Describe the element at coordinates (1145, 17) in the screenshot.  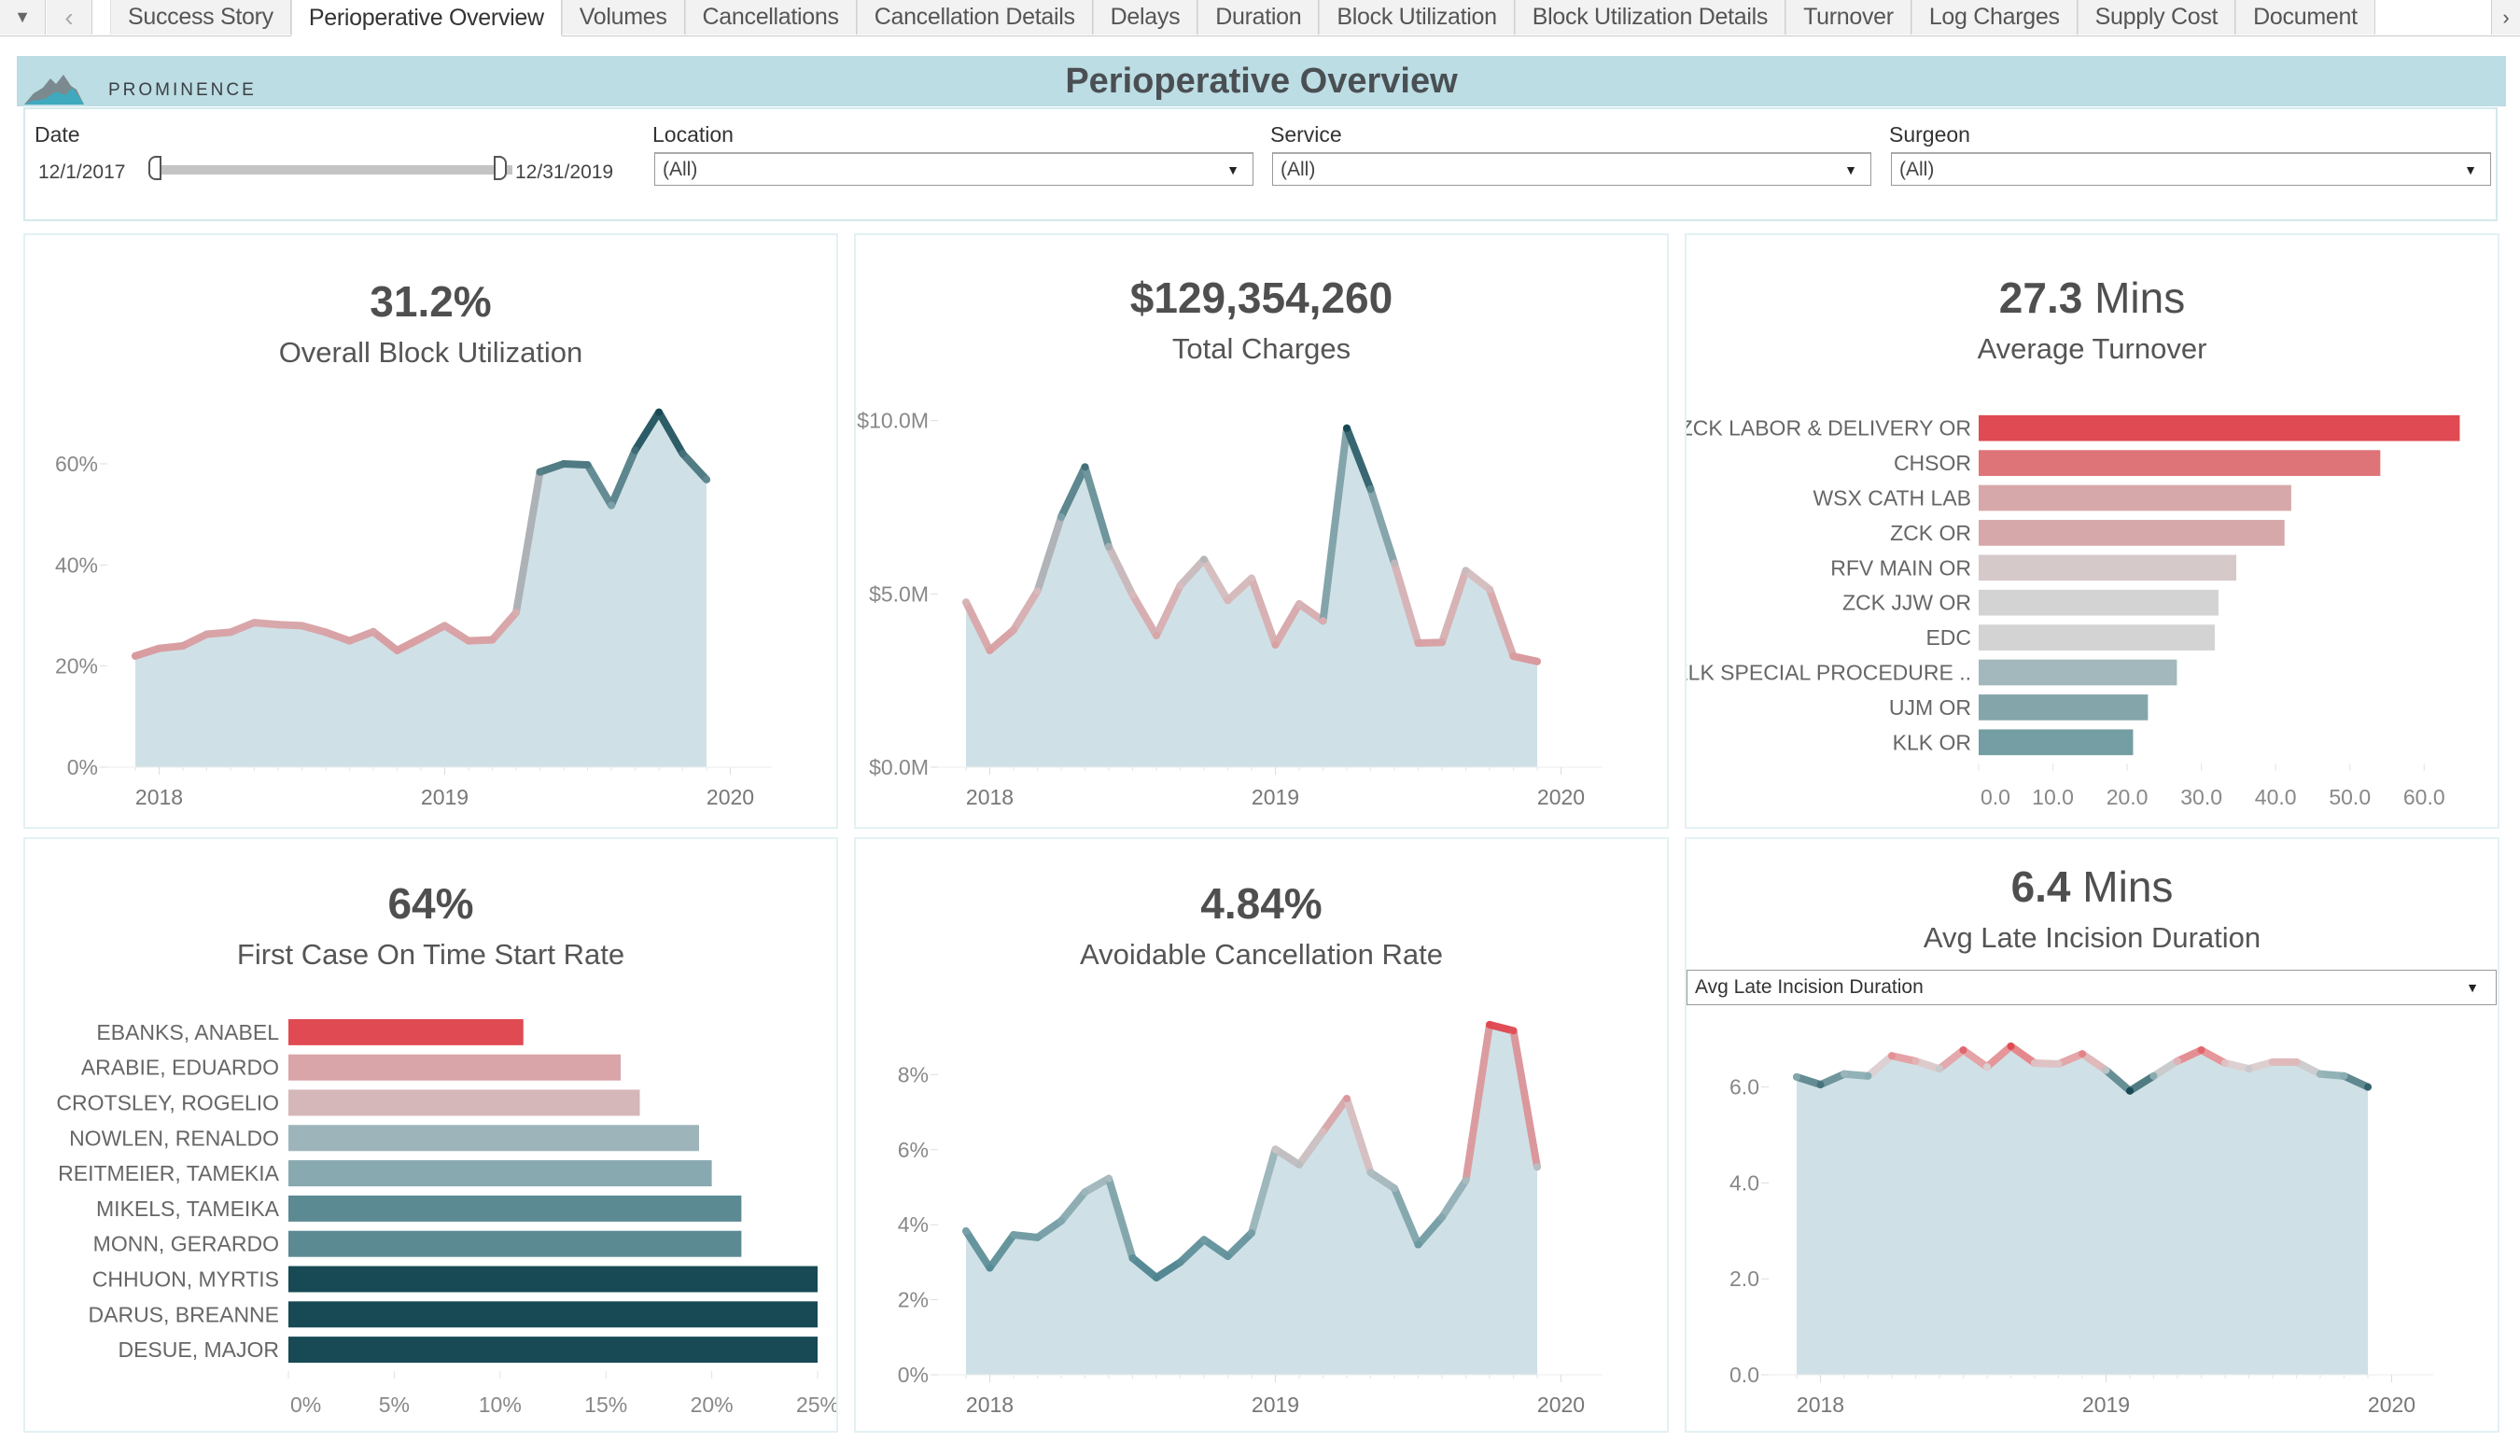
I see `tab-delays: Delays` at that location.